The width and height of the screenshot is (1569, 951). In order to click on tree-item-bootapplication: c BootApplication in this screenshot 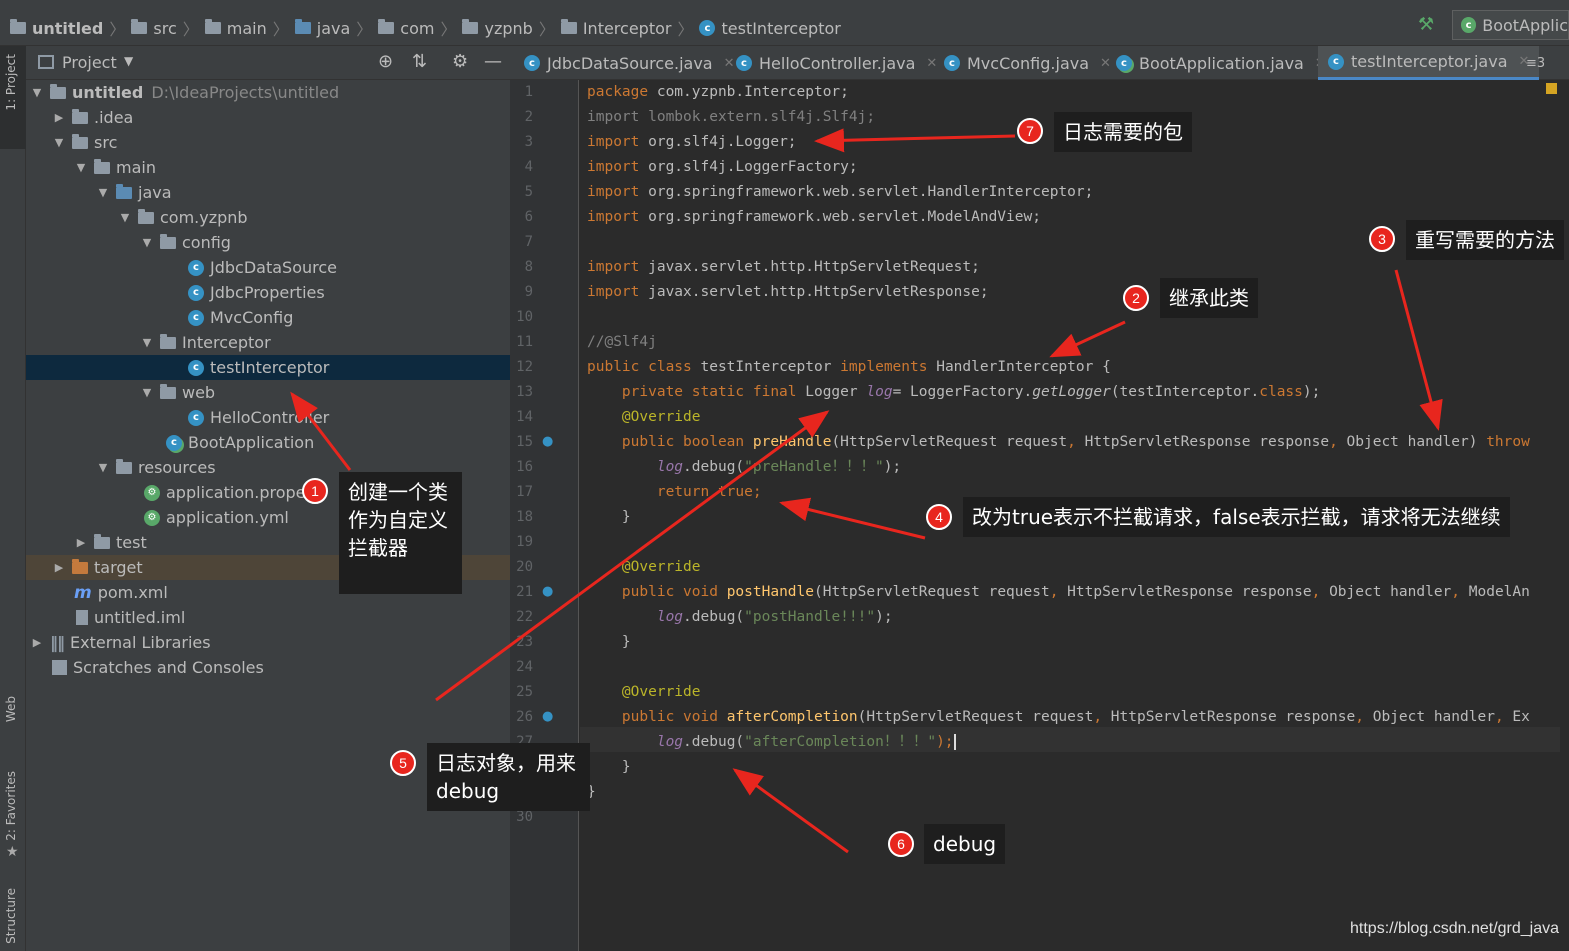, I will do `click(268, 442)`.